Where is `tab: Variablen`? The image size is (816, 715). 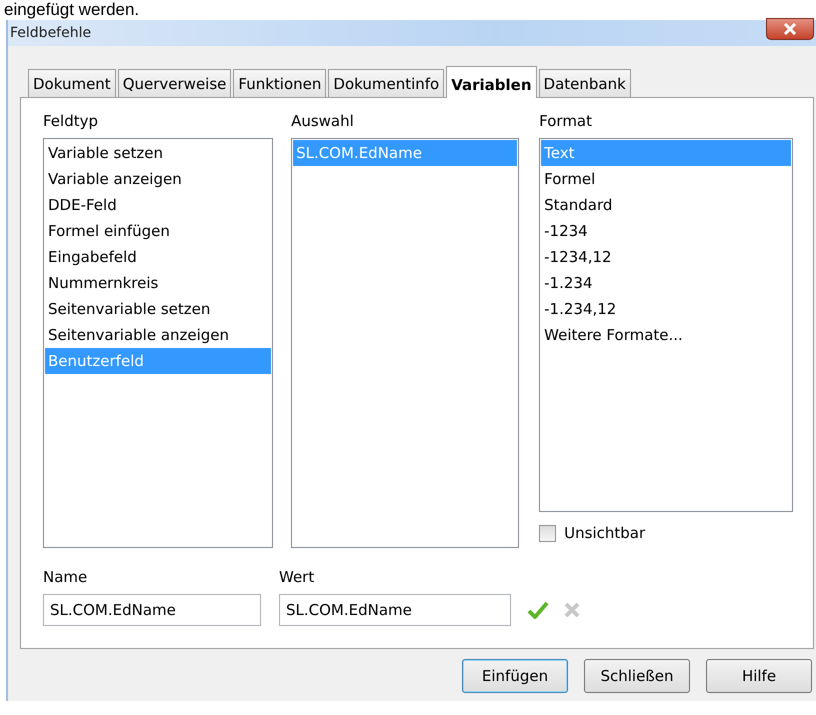 tab: Variablen is located at coordinates (491, 82).